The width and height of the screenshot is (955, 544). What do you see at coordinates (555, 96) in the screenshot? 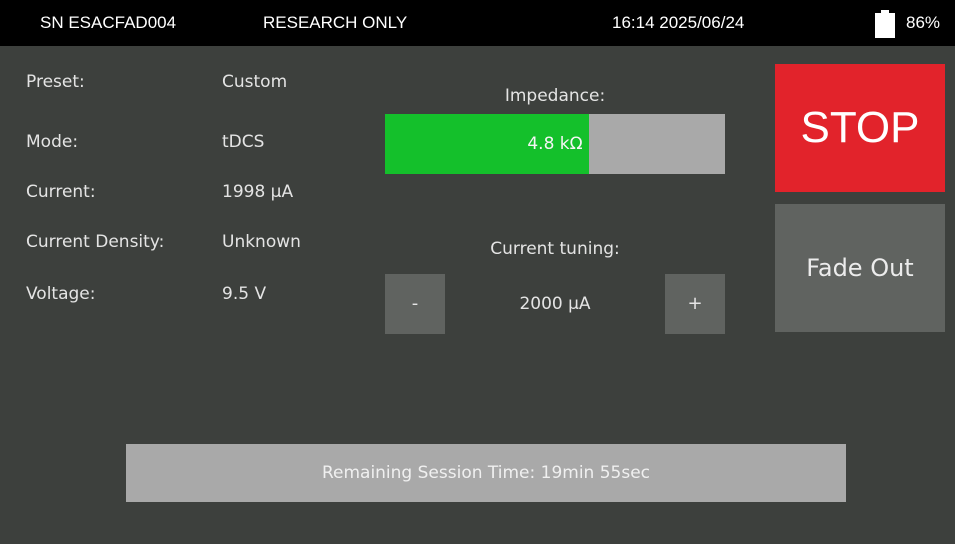
I see `impedance-title: Impedance:` at bounding box center [555, 96].